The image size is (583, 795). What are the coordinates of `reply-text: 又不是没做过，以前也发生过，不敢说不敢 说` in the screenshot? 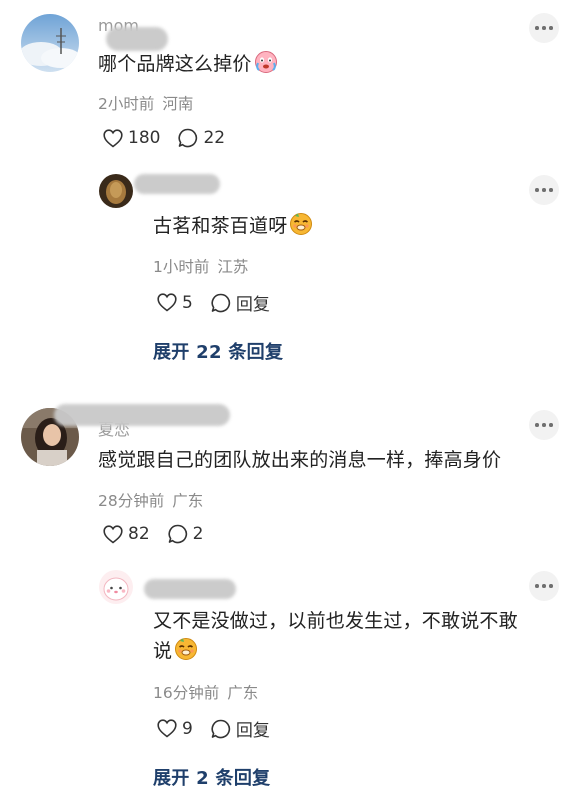 It's located at (358, 638).